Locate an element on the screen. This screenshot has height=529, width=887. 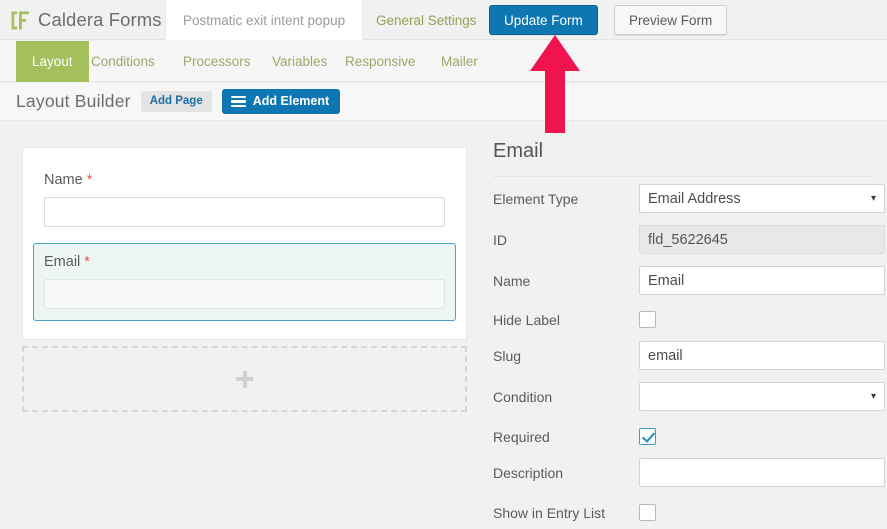
tab-processors-label: Processors is located at coordinates (217, 61).